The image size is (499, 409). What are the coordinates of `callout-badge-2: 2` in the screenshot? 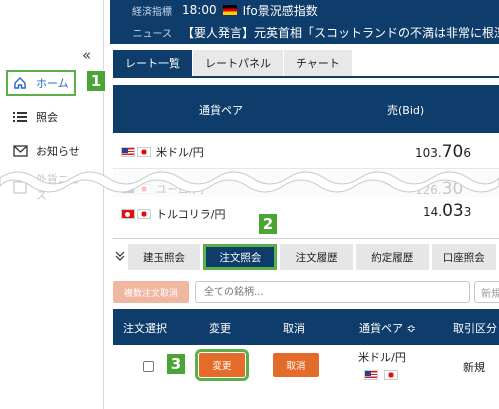 It's located at (268, 224).